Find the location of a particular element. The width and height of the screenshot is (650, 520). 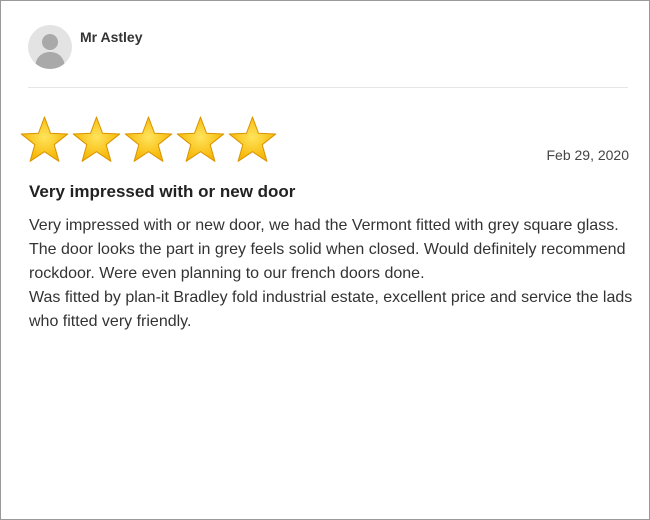

review-title: Very impressed with or new door is located at coordinates (162, 191).